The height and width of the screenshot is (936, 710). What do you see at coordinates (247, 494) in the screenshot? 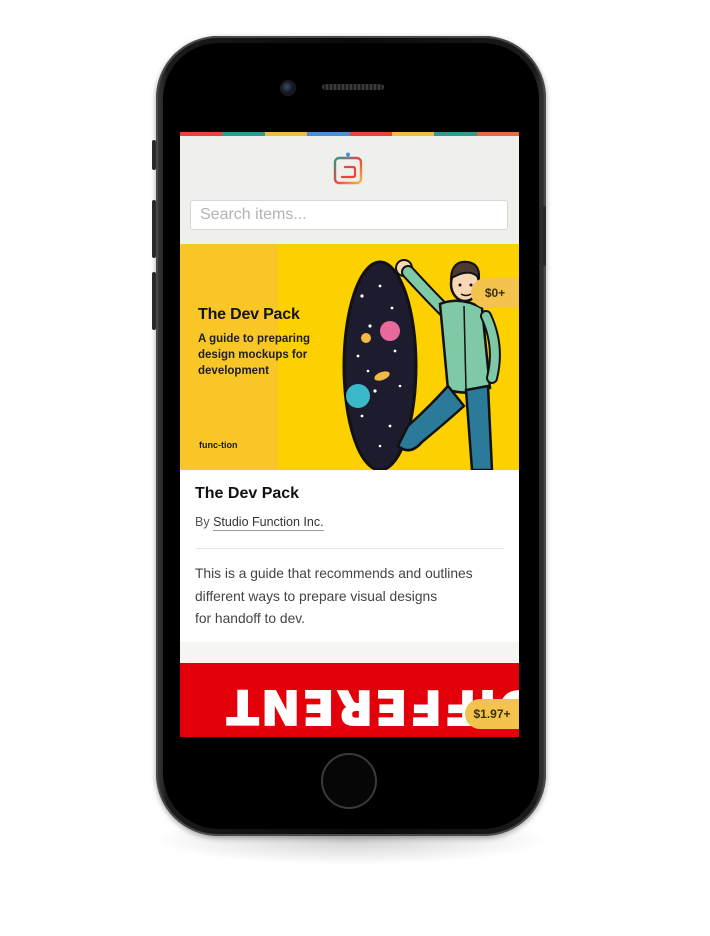
I see `product-title: The Dev Pack` at bounding box center [247, 494].